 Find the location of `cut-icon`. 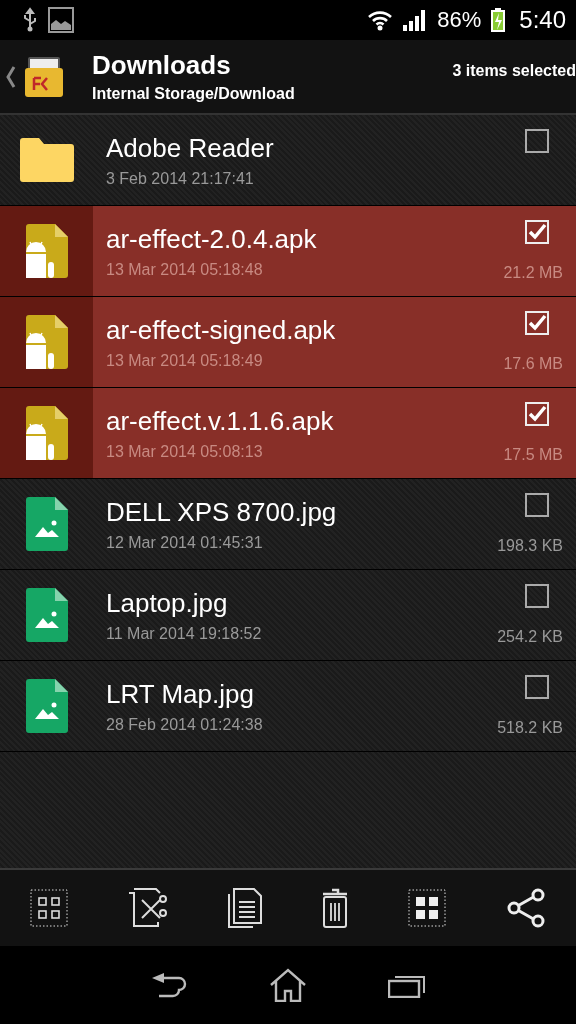

cut-icon is located at coordinates (148, 908).